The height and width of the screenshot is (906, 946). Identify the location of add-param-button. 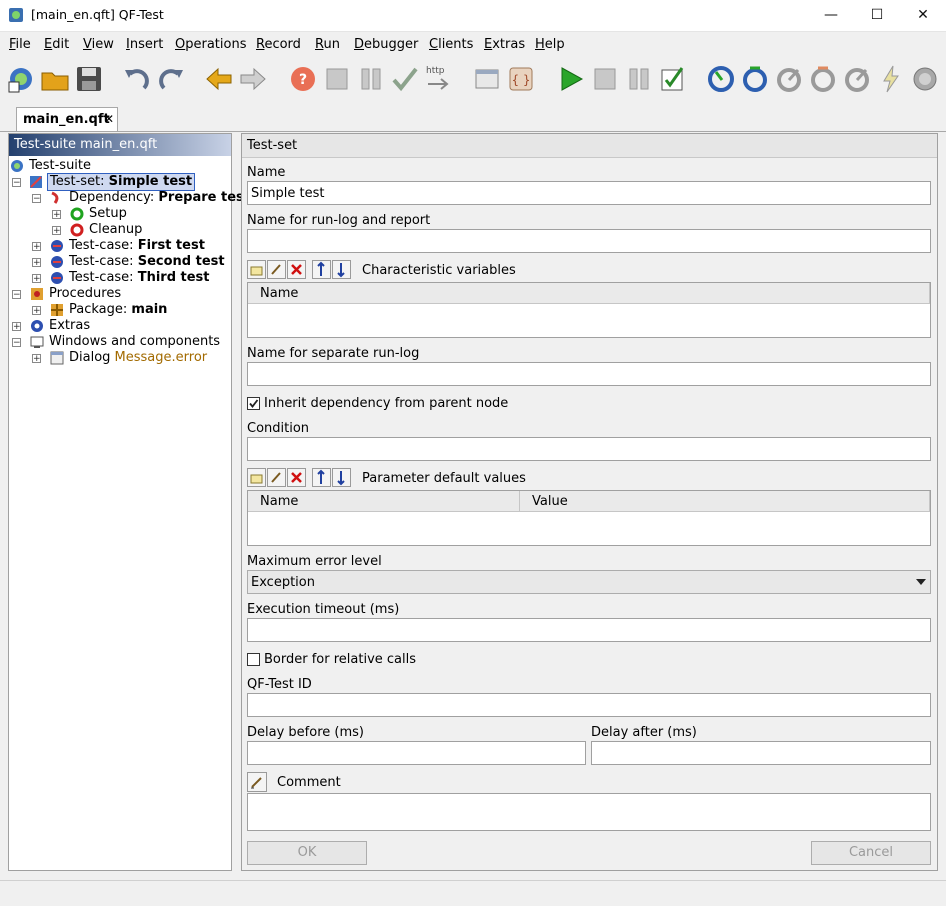
(256, 477).